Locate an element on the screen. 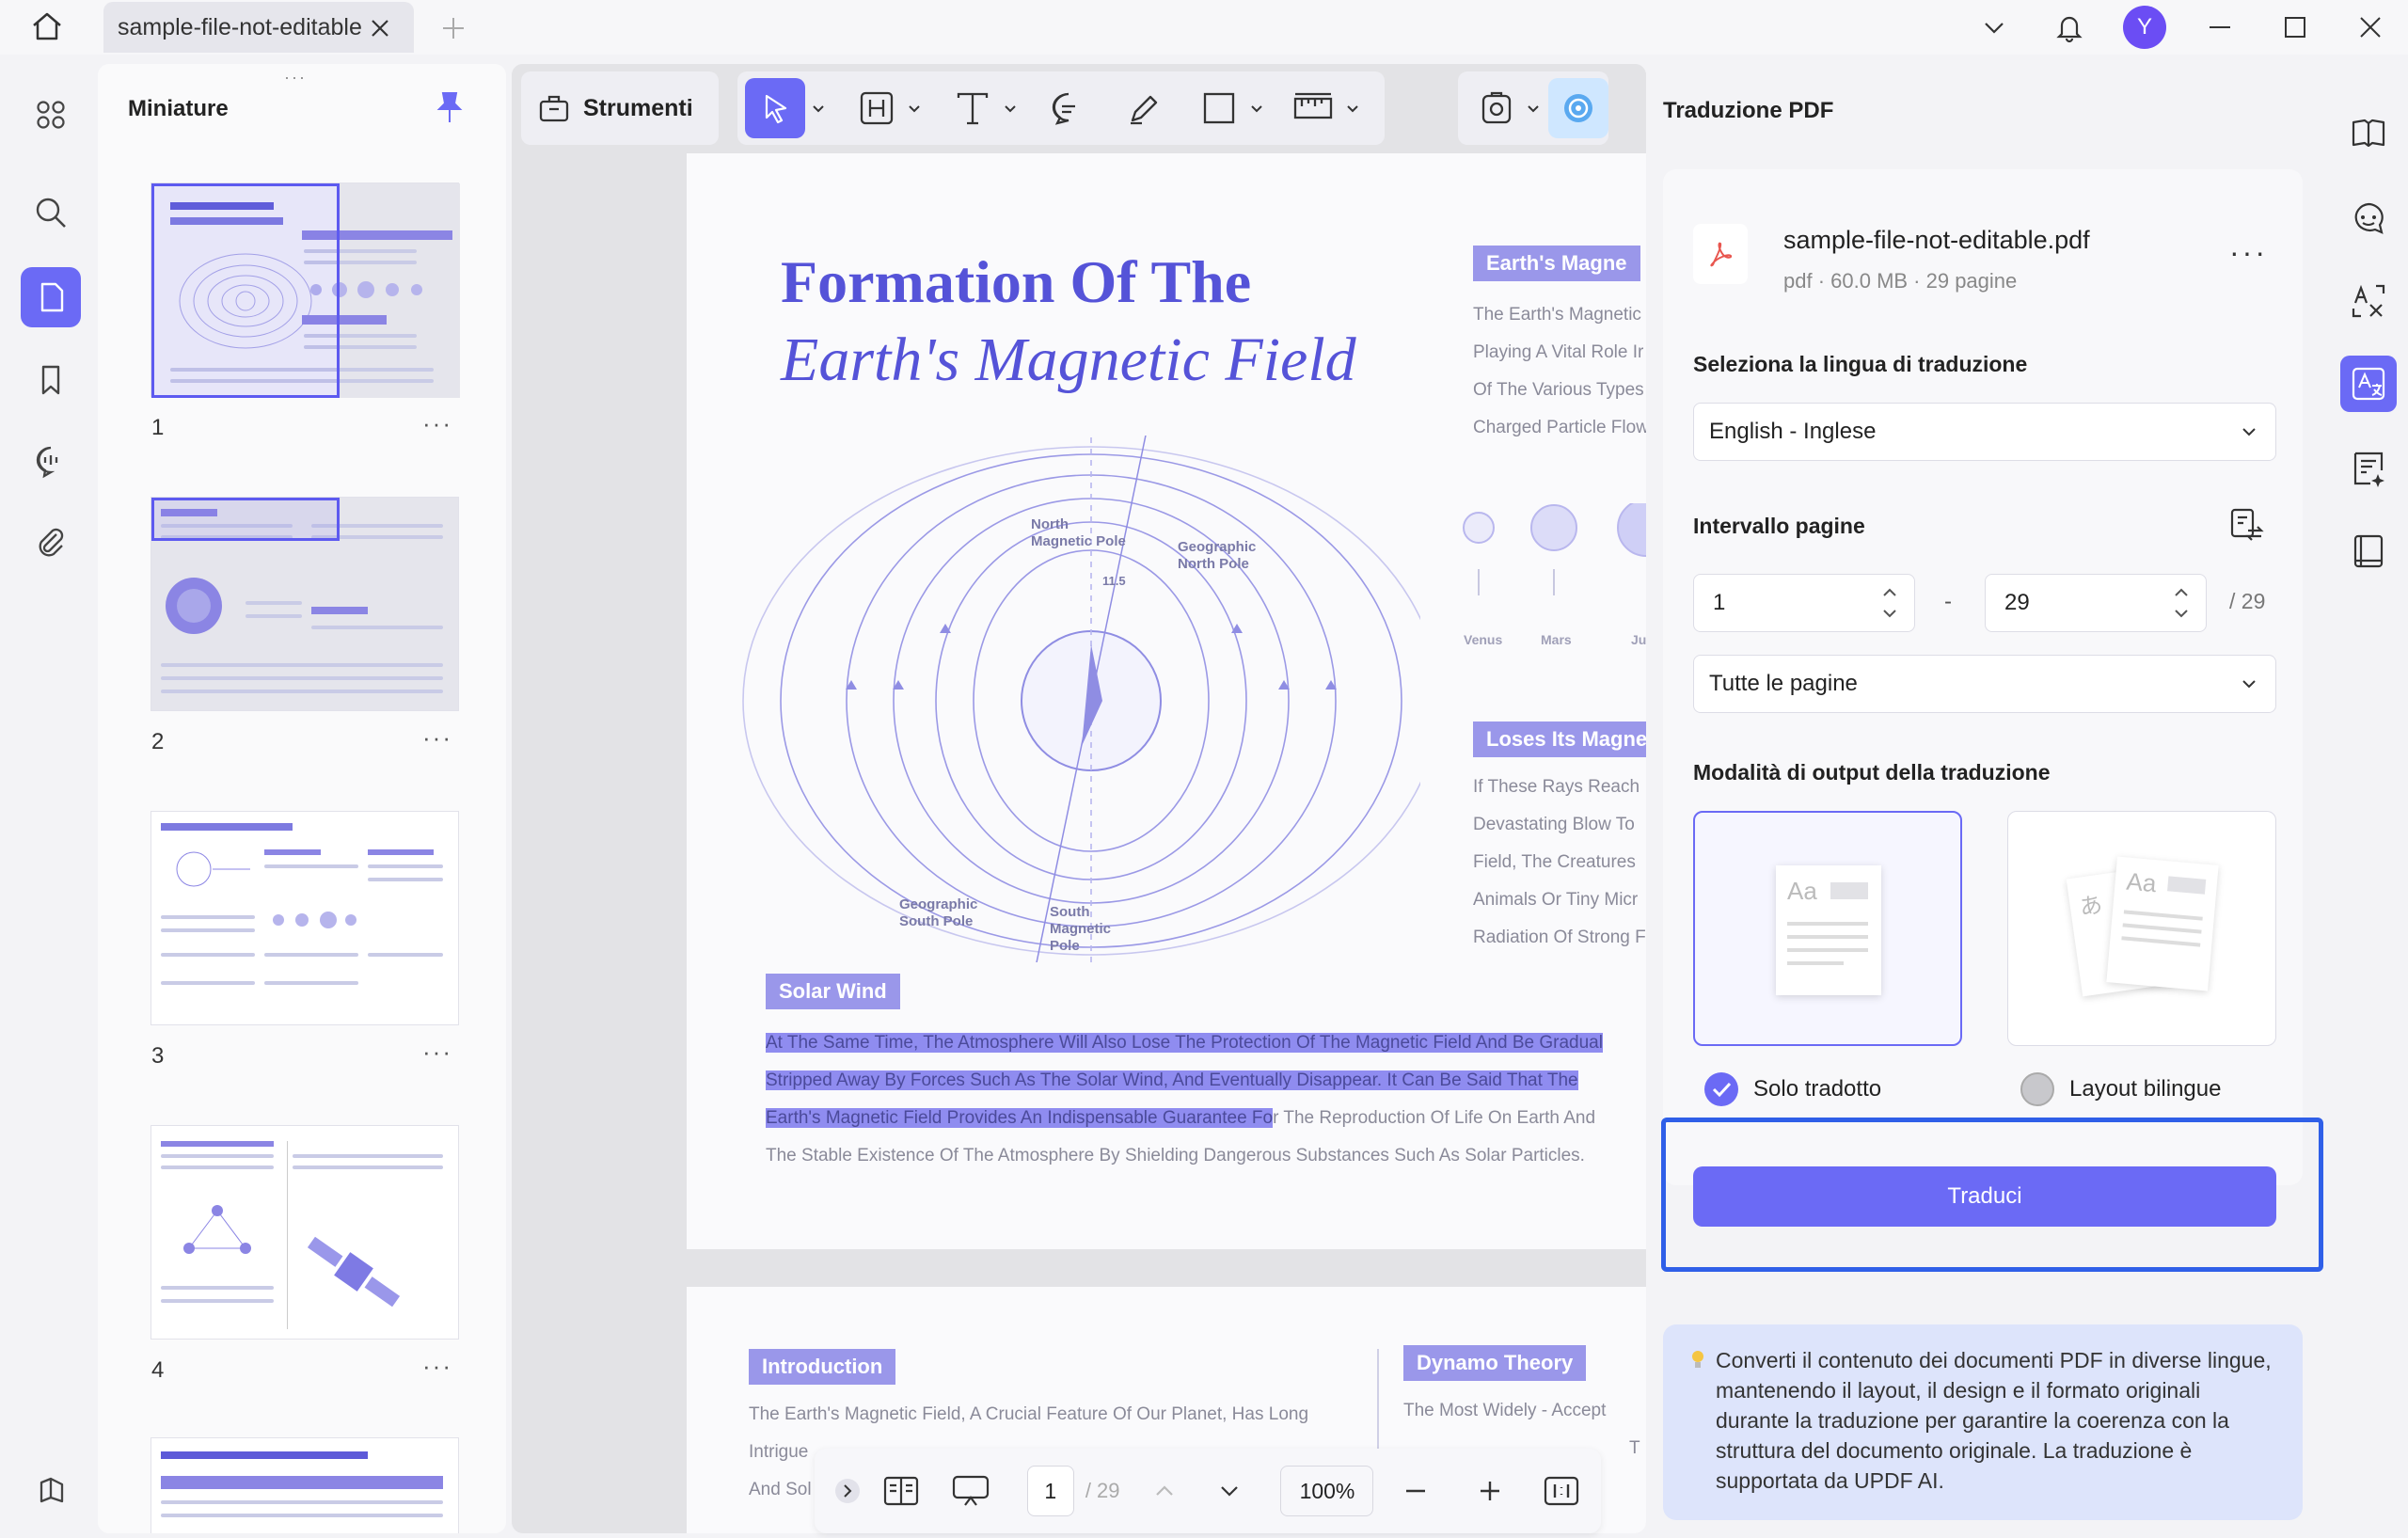 Image resolution: width=2408 pixels, height=1538 pixels. layers-icon is located at coordinates (51, 1490).